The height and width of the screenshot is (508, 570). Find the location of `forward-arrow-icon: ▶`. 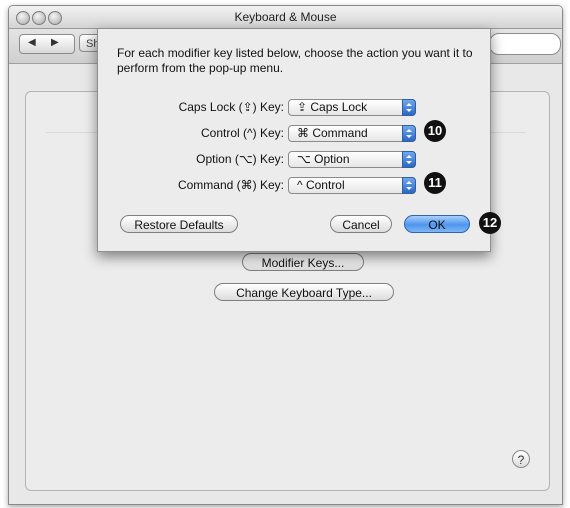

forward-arrow-icon: ▶ is located at coordinates (55, 42).